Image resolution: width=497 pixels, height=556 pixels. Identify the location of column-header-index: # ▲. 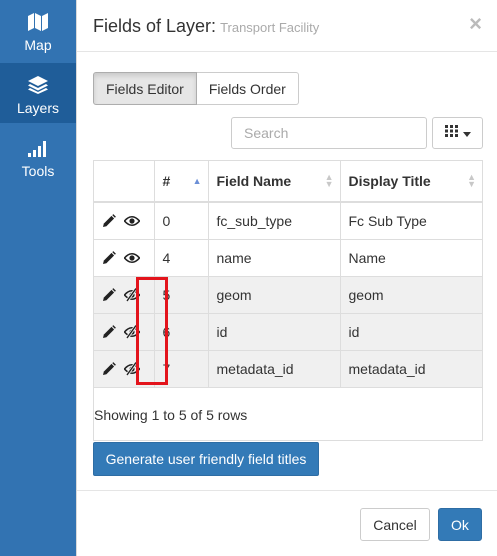
(181, 182).